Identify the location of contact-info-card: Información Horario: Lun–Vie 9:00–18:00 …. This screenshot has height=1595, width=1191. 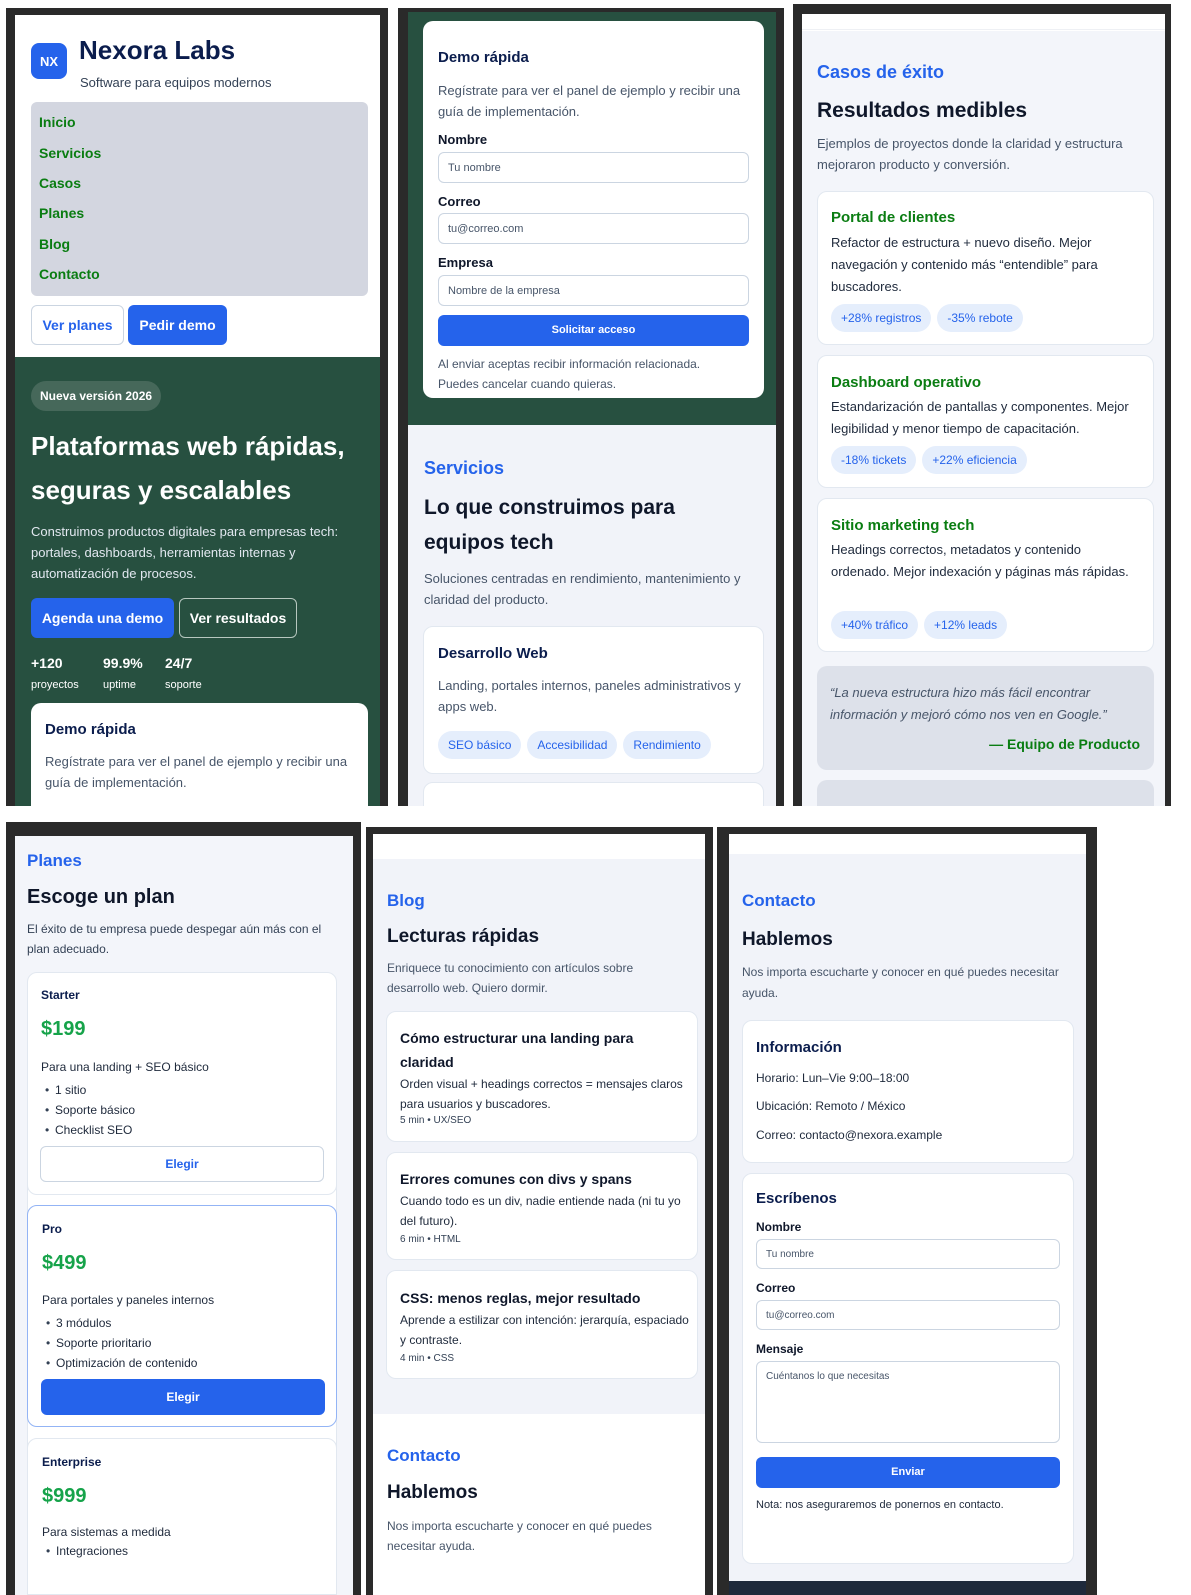
(908, 1091).